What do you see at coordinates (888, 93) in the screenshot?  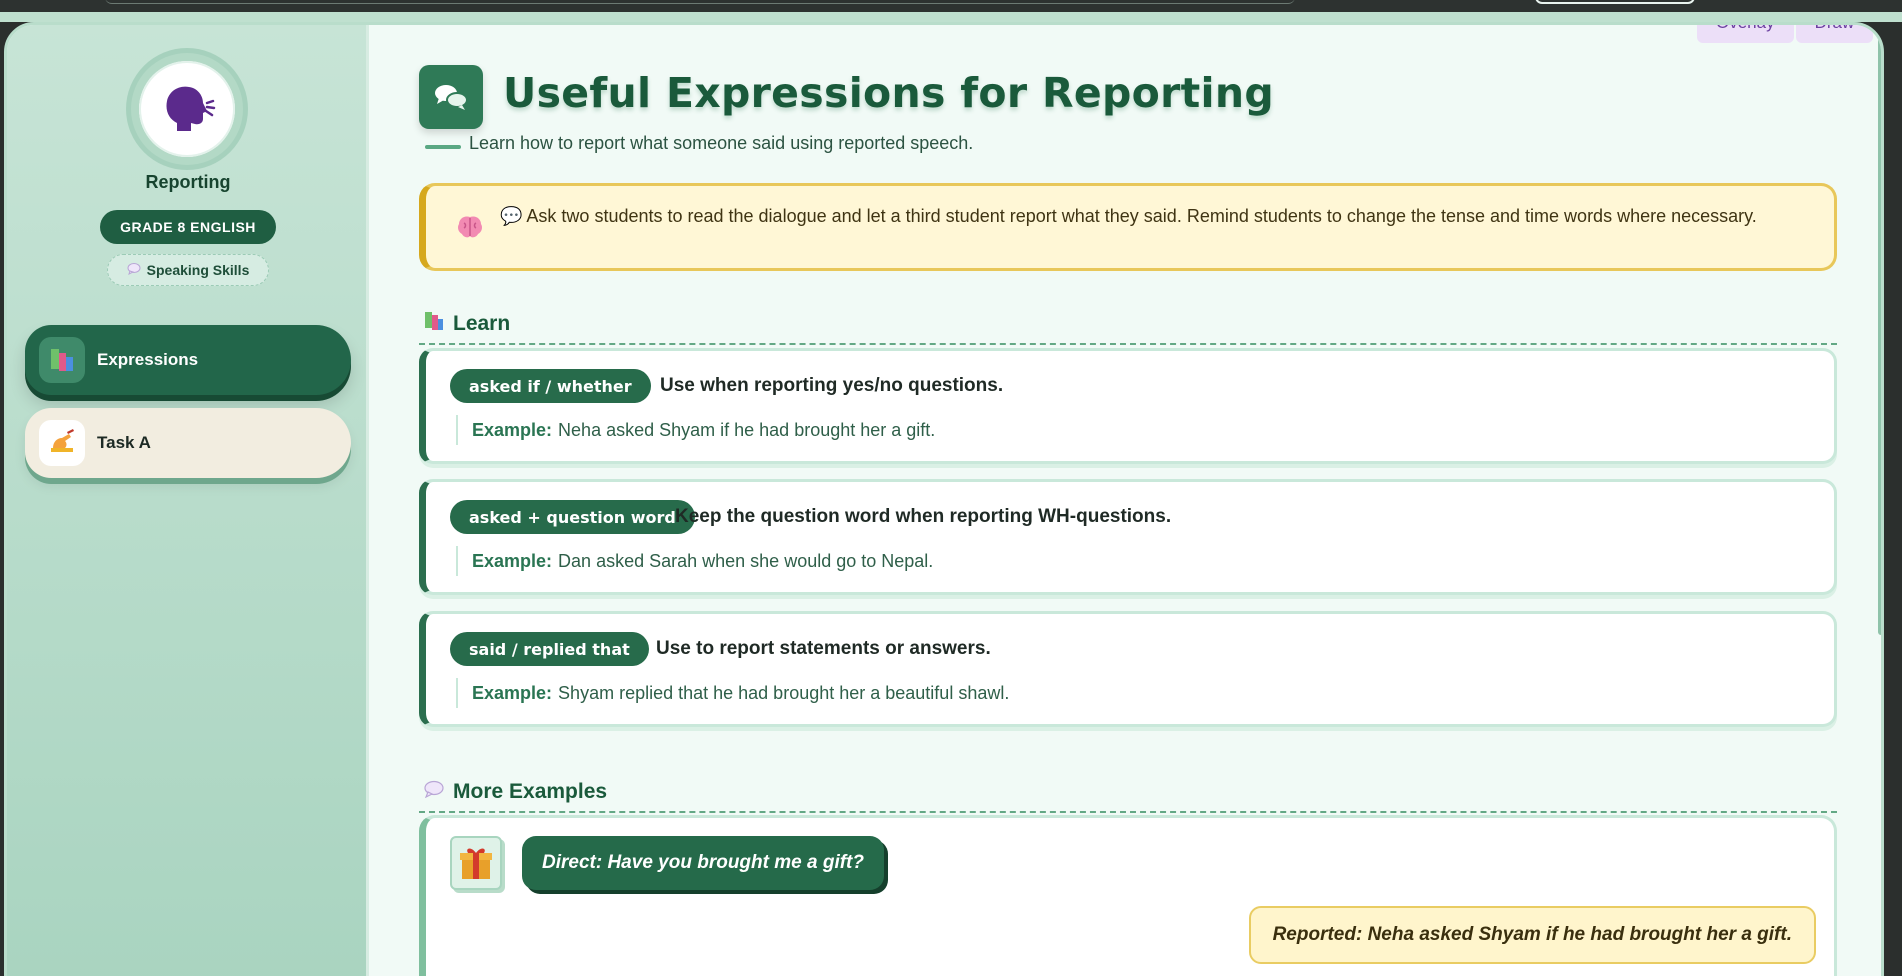 I see `page-title: Useful Expressions for Reporting` at bounding box center [888, 93].